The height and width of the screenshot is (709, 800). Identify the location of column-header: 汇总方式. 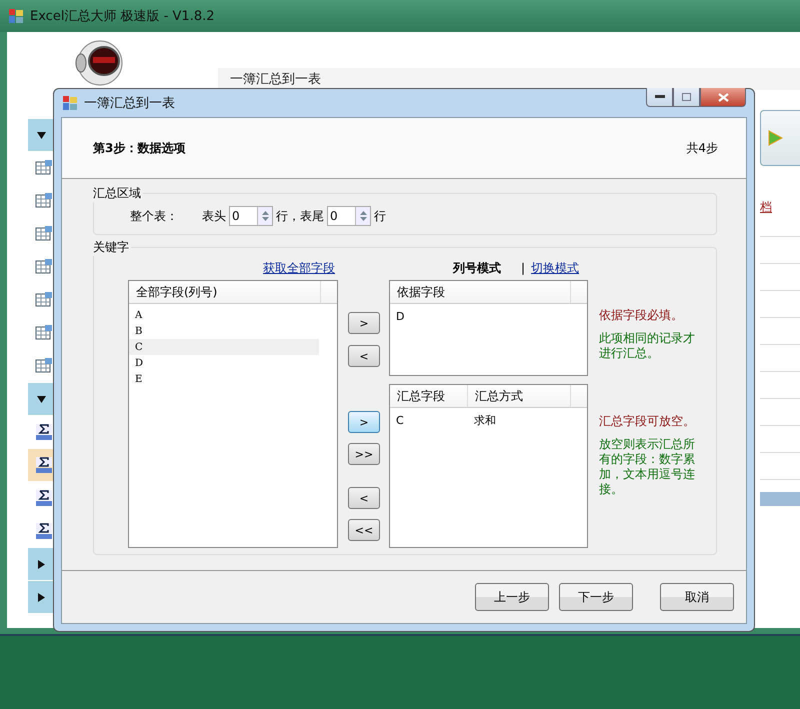
(519, 396).